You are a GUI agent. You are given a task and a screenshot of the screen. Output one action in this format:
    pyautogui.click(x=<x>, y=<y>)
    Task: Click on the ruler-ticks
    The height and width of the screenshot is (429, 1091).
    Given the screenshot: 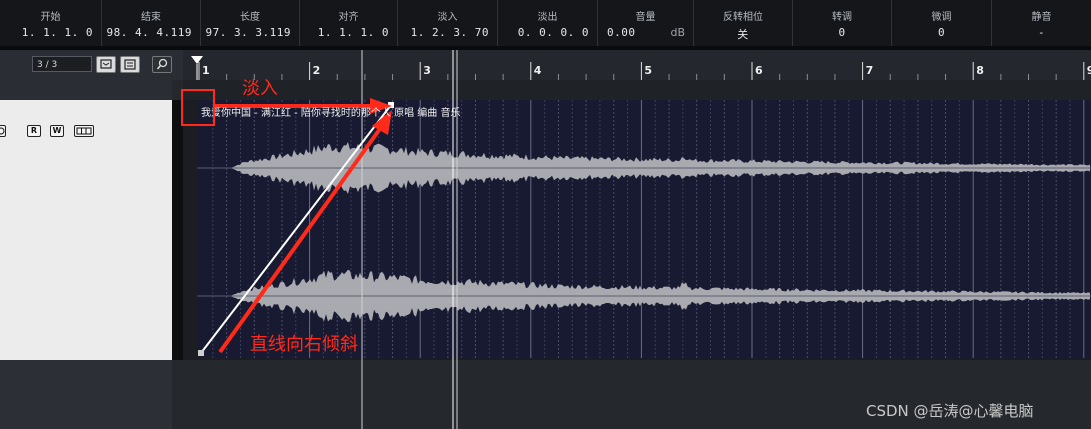 What is the action you would take?
    pyautogui.click(x=641, y=71)
    